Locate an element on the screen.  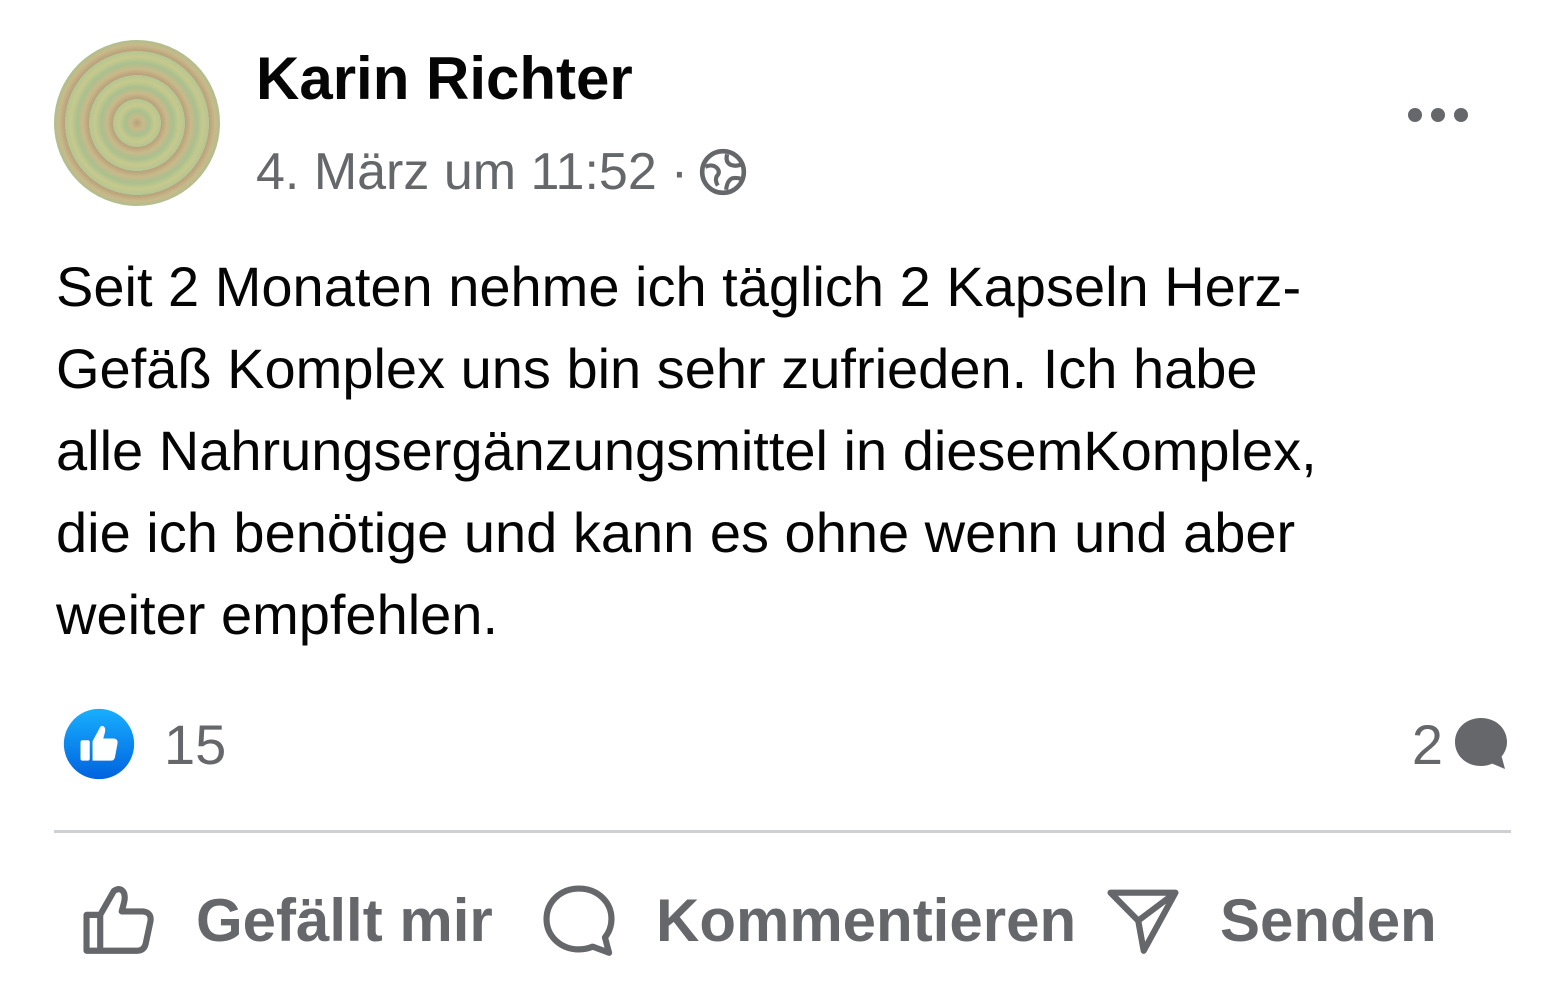
like-reaction-icon is located at coordinates (99, 744).